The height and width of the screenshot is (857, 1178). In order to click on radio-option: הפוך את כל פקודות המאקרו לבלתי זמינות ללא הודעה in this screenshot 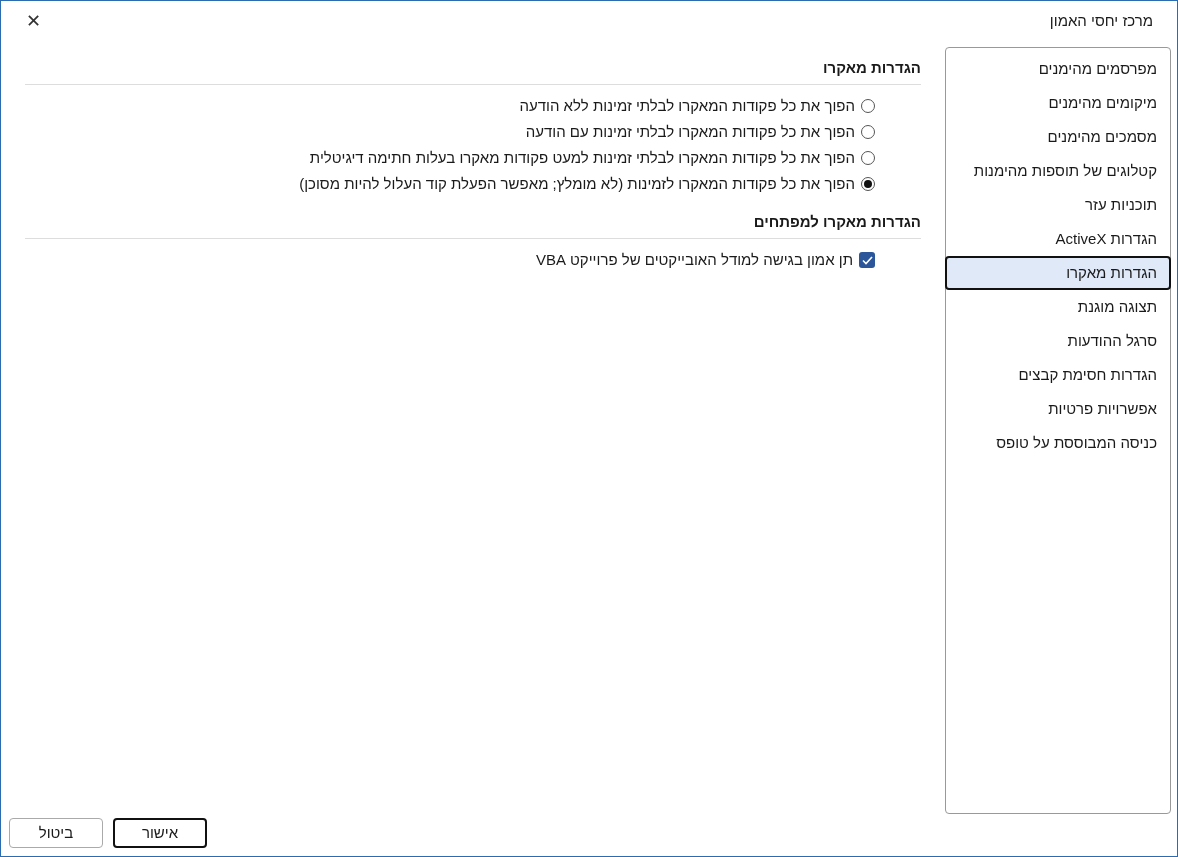, I will do `click(450, 106)`.